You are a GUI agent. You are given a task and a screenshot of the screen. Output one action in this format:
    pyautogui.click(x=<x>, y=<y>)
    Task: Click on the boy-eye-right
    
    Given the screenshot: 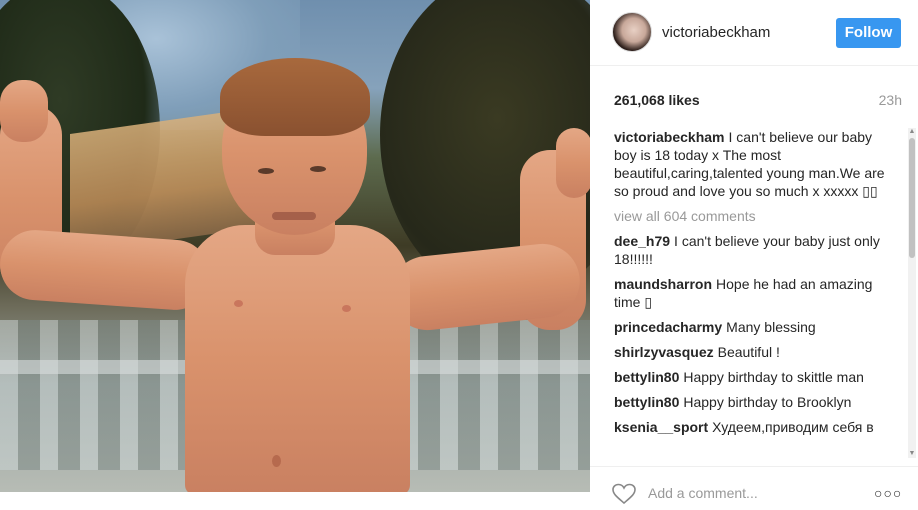 What is the action you would take?
    pyautogui.click(x=318, y=169)
    